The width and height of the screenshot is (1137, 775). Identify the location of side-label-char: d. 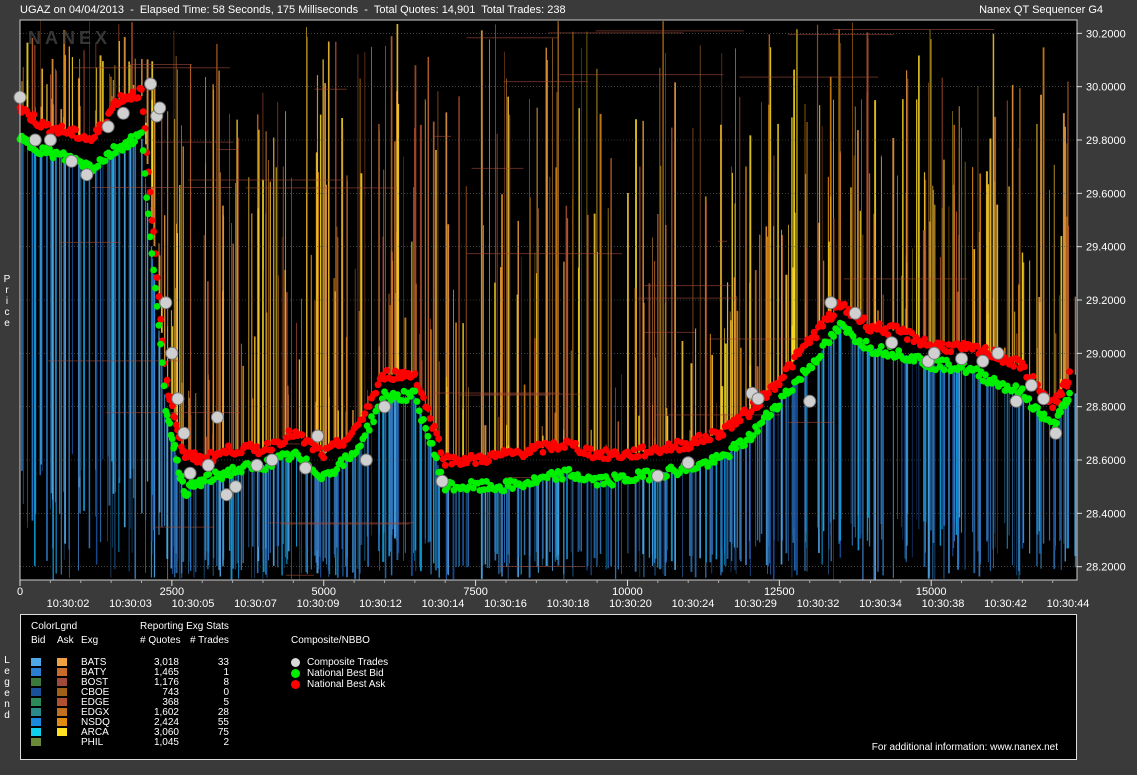
(7, 715).